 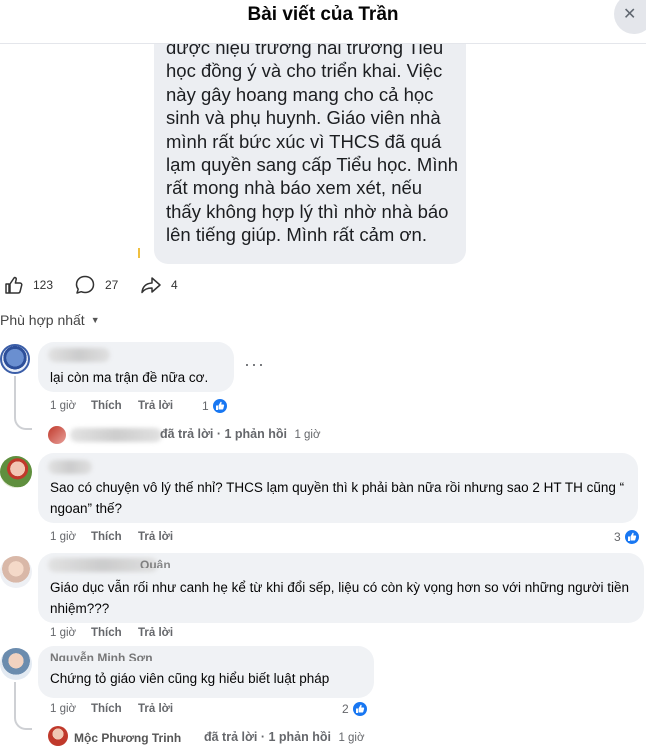 I want to click on like-button: 123, so click(x=28, y=285).